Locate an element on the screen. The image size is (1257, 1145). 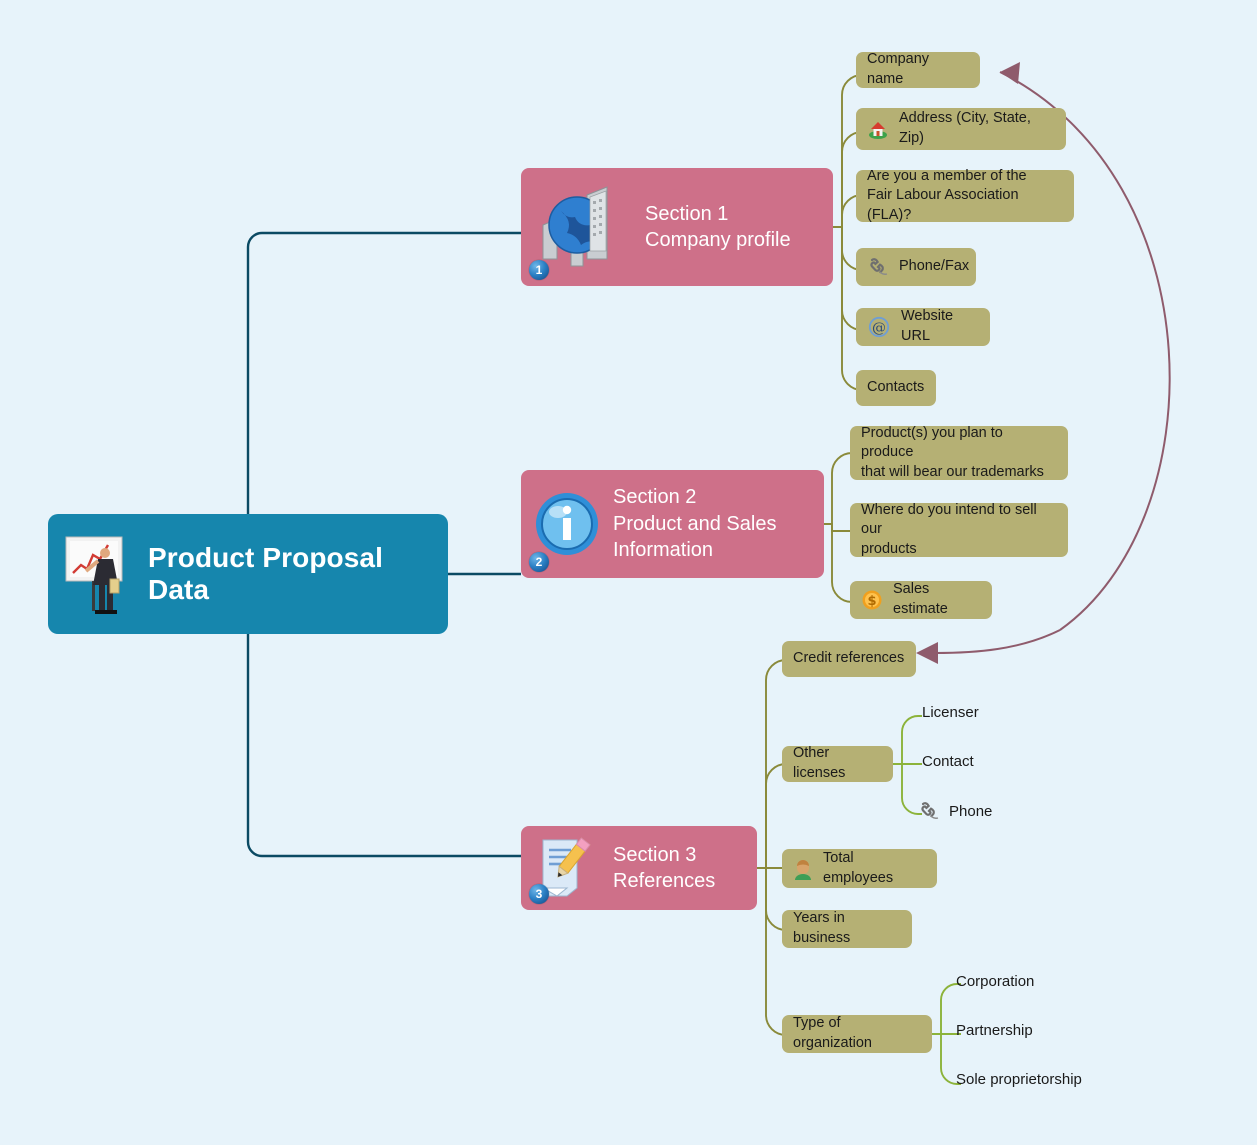
sub-node-total-employees: Total employees is located at coordinates (859, 868).